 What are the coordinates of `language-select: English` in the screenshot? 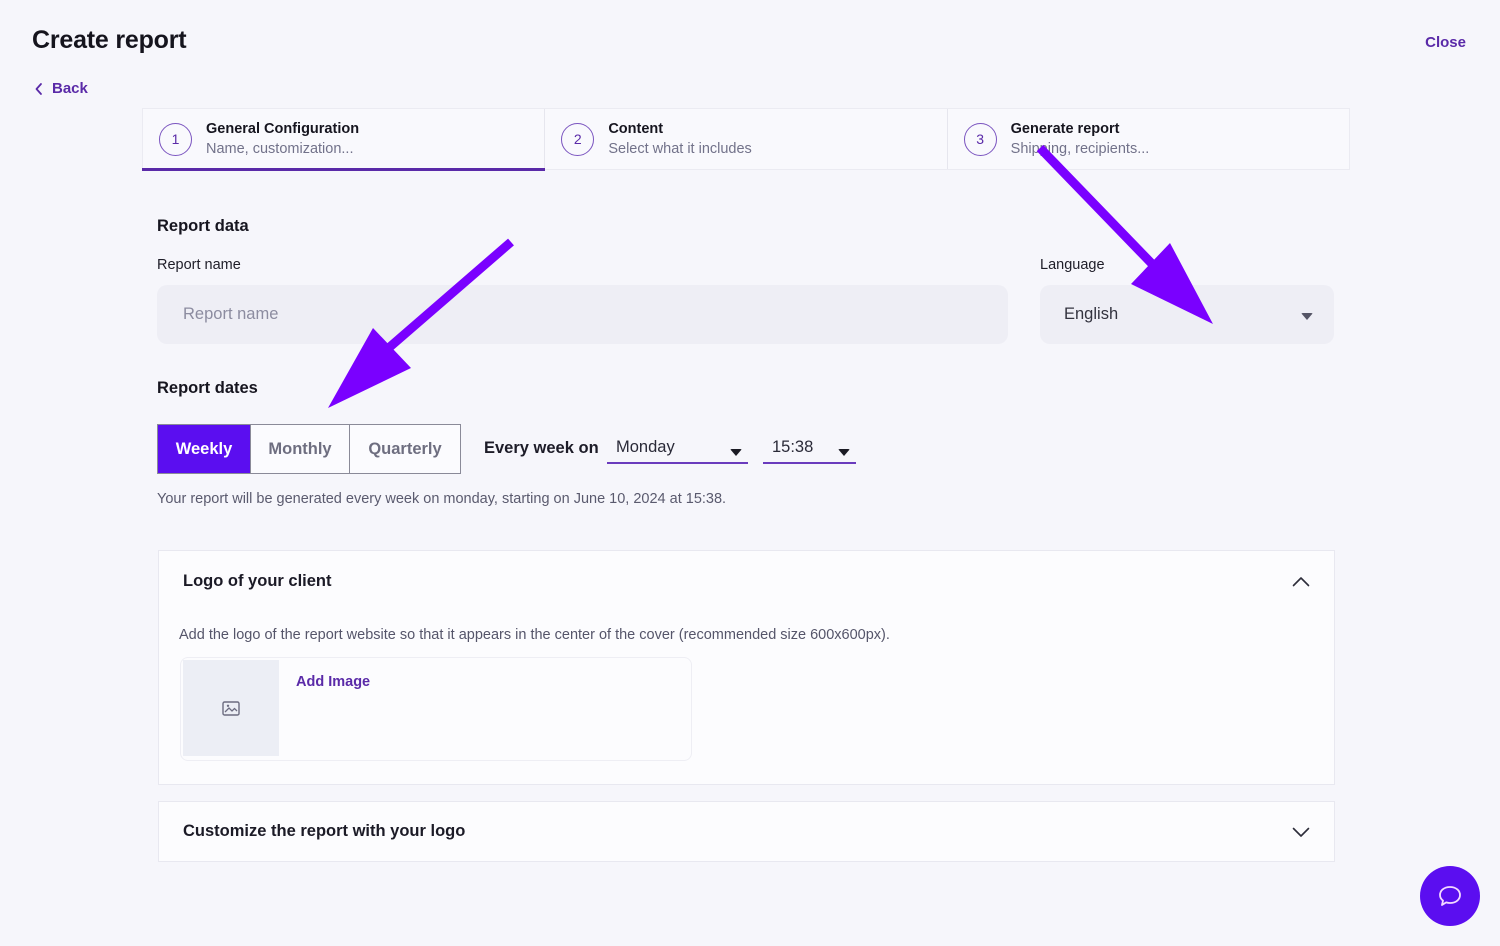 It's located at (1187, 314).